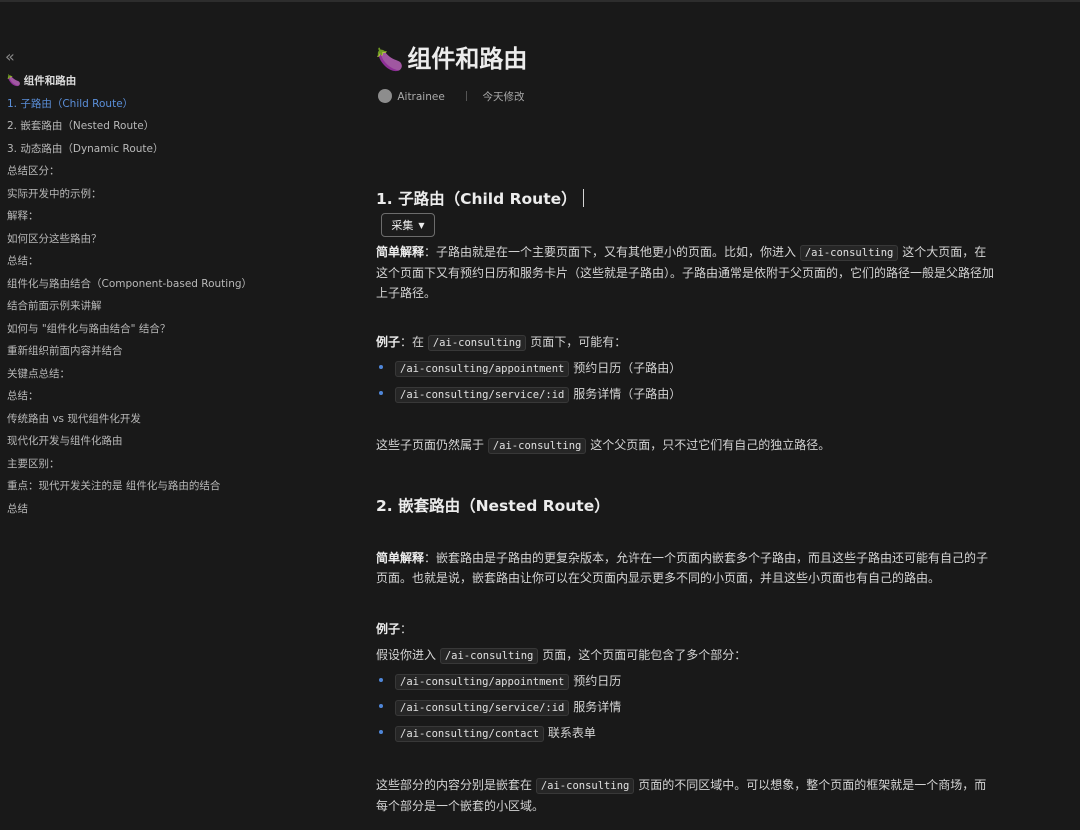  Describe the element at coordinates (467, 96) in the screenshot. I see `meta-divider` at that location.